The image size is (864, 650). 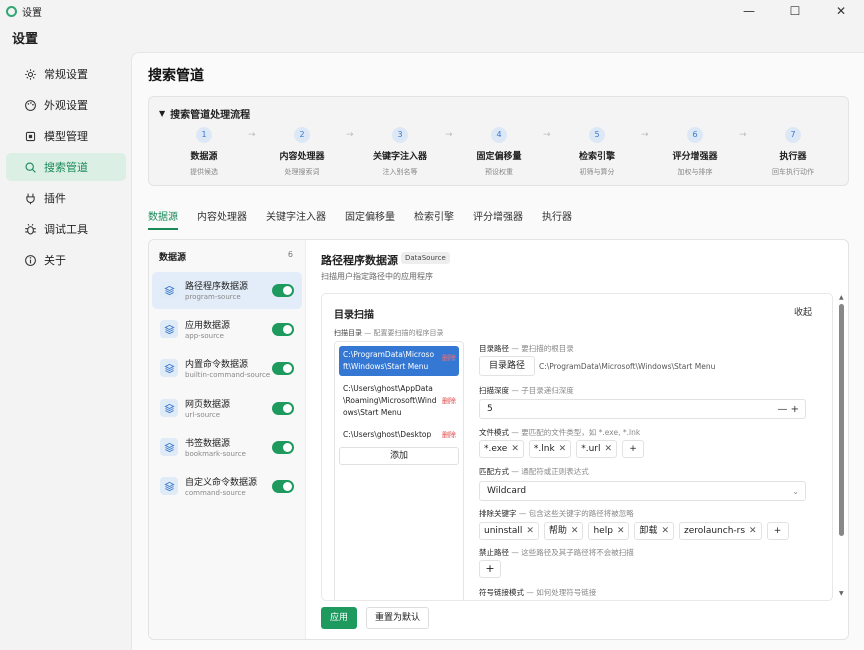 What do you see at coordinates (490, 569) in the screenshot?
I see `add-forbidden-path-button: +` at bounding box center [490, 569].